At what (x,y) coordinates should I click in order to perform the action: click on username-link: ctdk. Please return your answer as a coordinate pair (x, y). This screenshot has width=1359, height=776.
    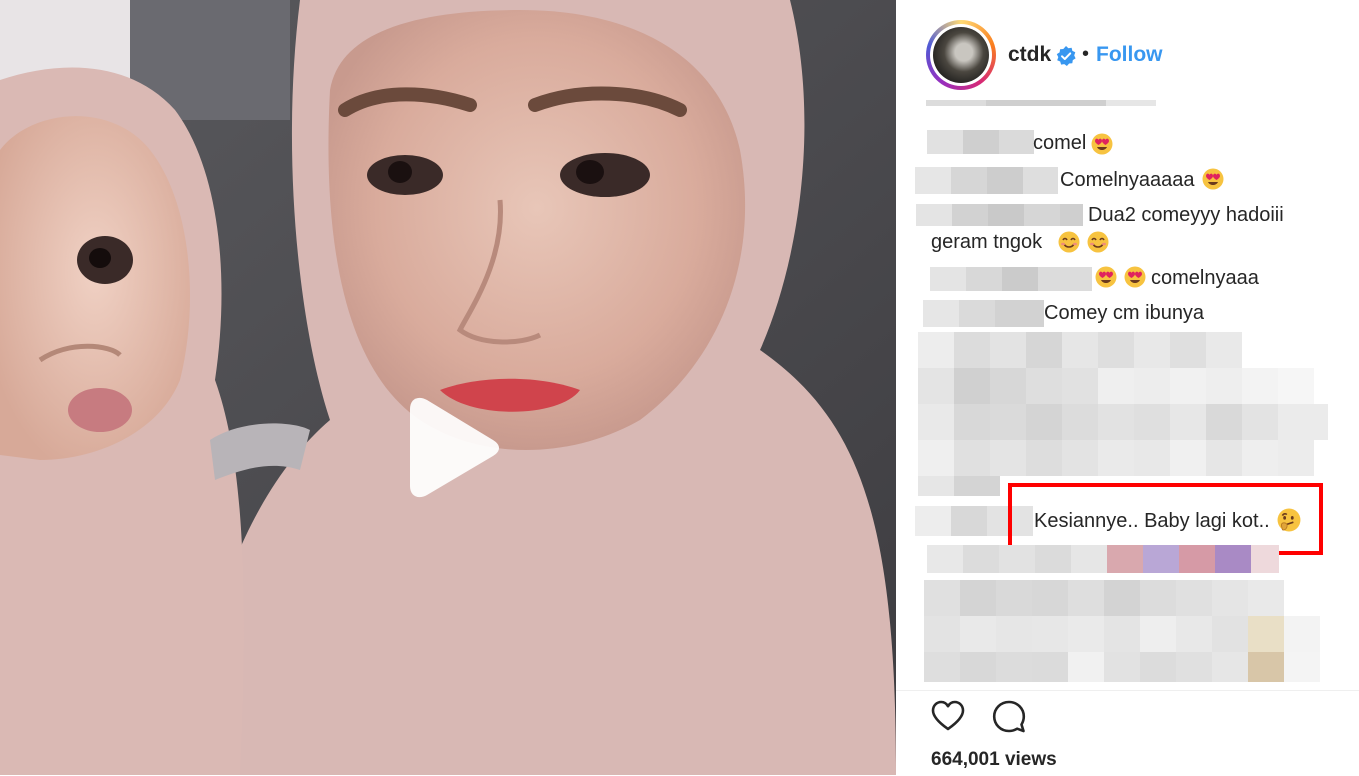
    Looking at the image, I should click on (1029, 55).